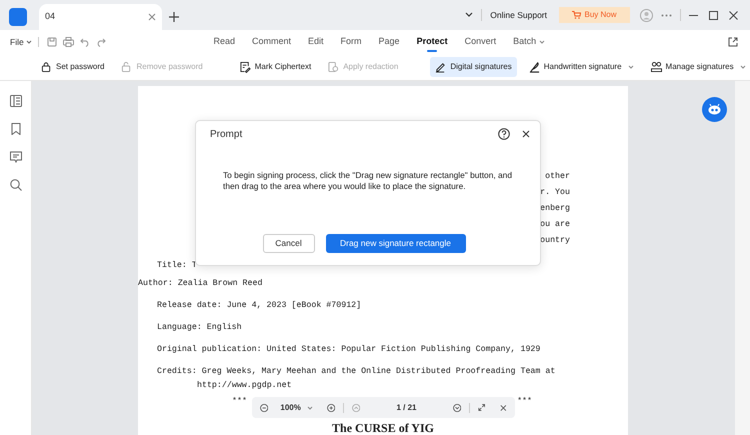 The width and height of the screenshot is (750, 435). Describe the element at coordinates (244, 386) in the screenshot. I see `document-text: http://www.pgdp.net` at that location.